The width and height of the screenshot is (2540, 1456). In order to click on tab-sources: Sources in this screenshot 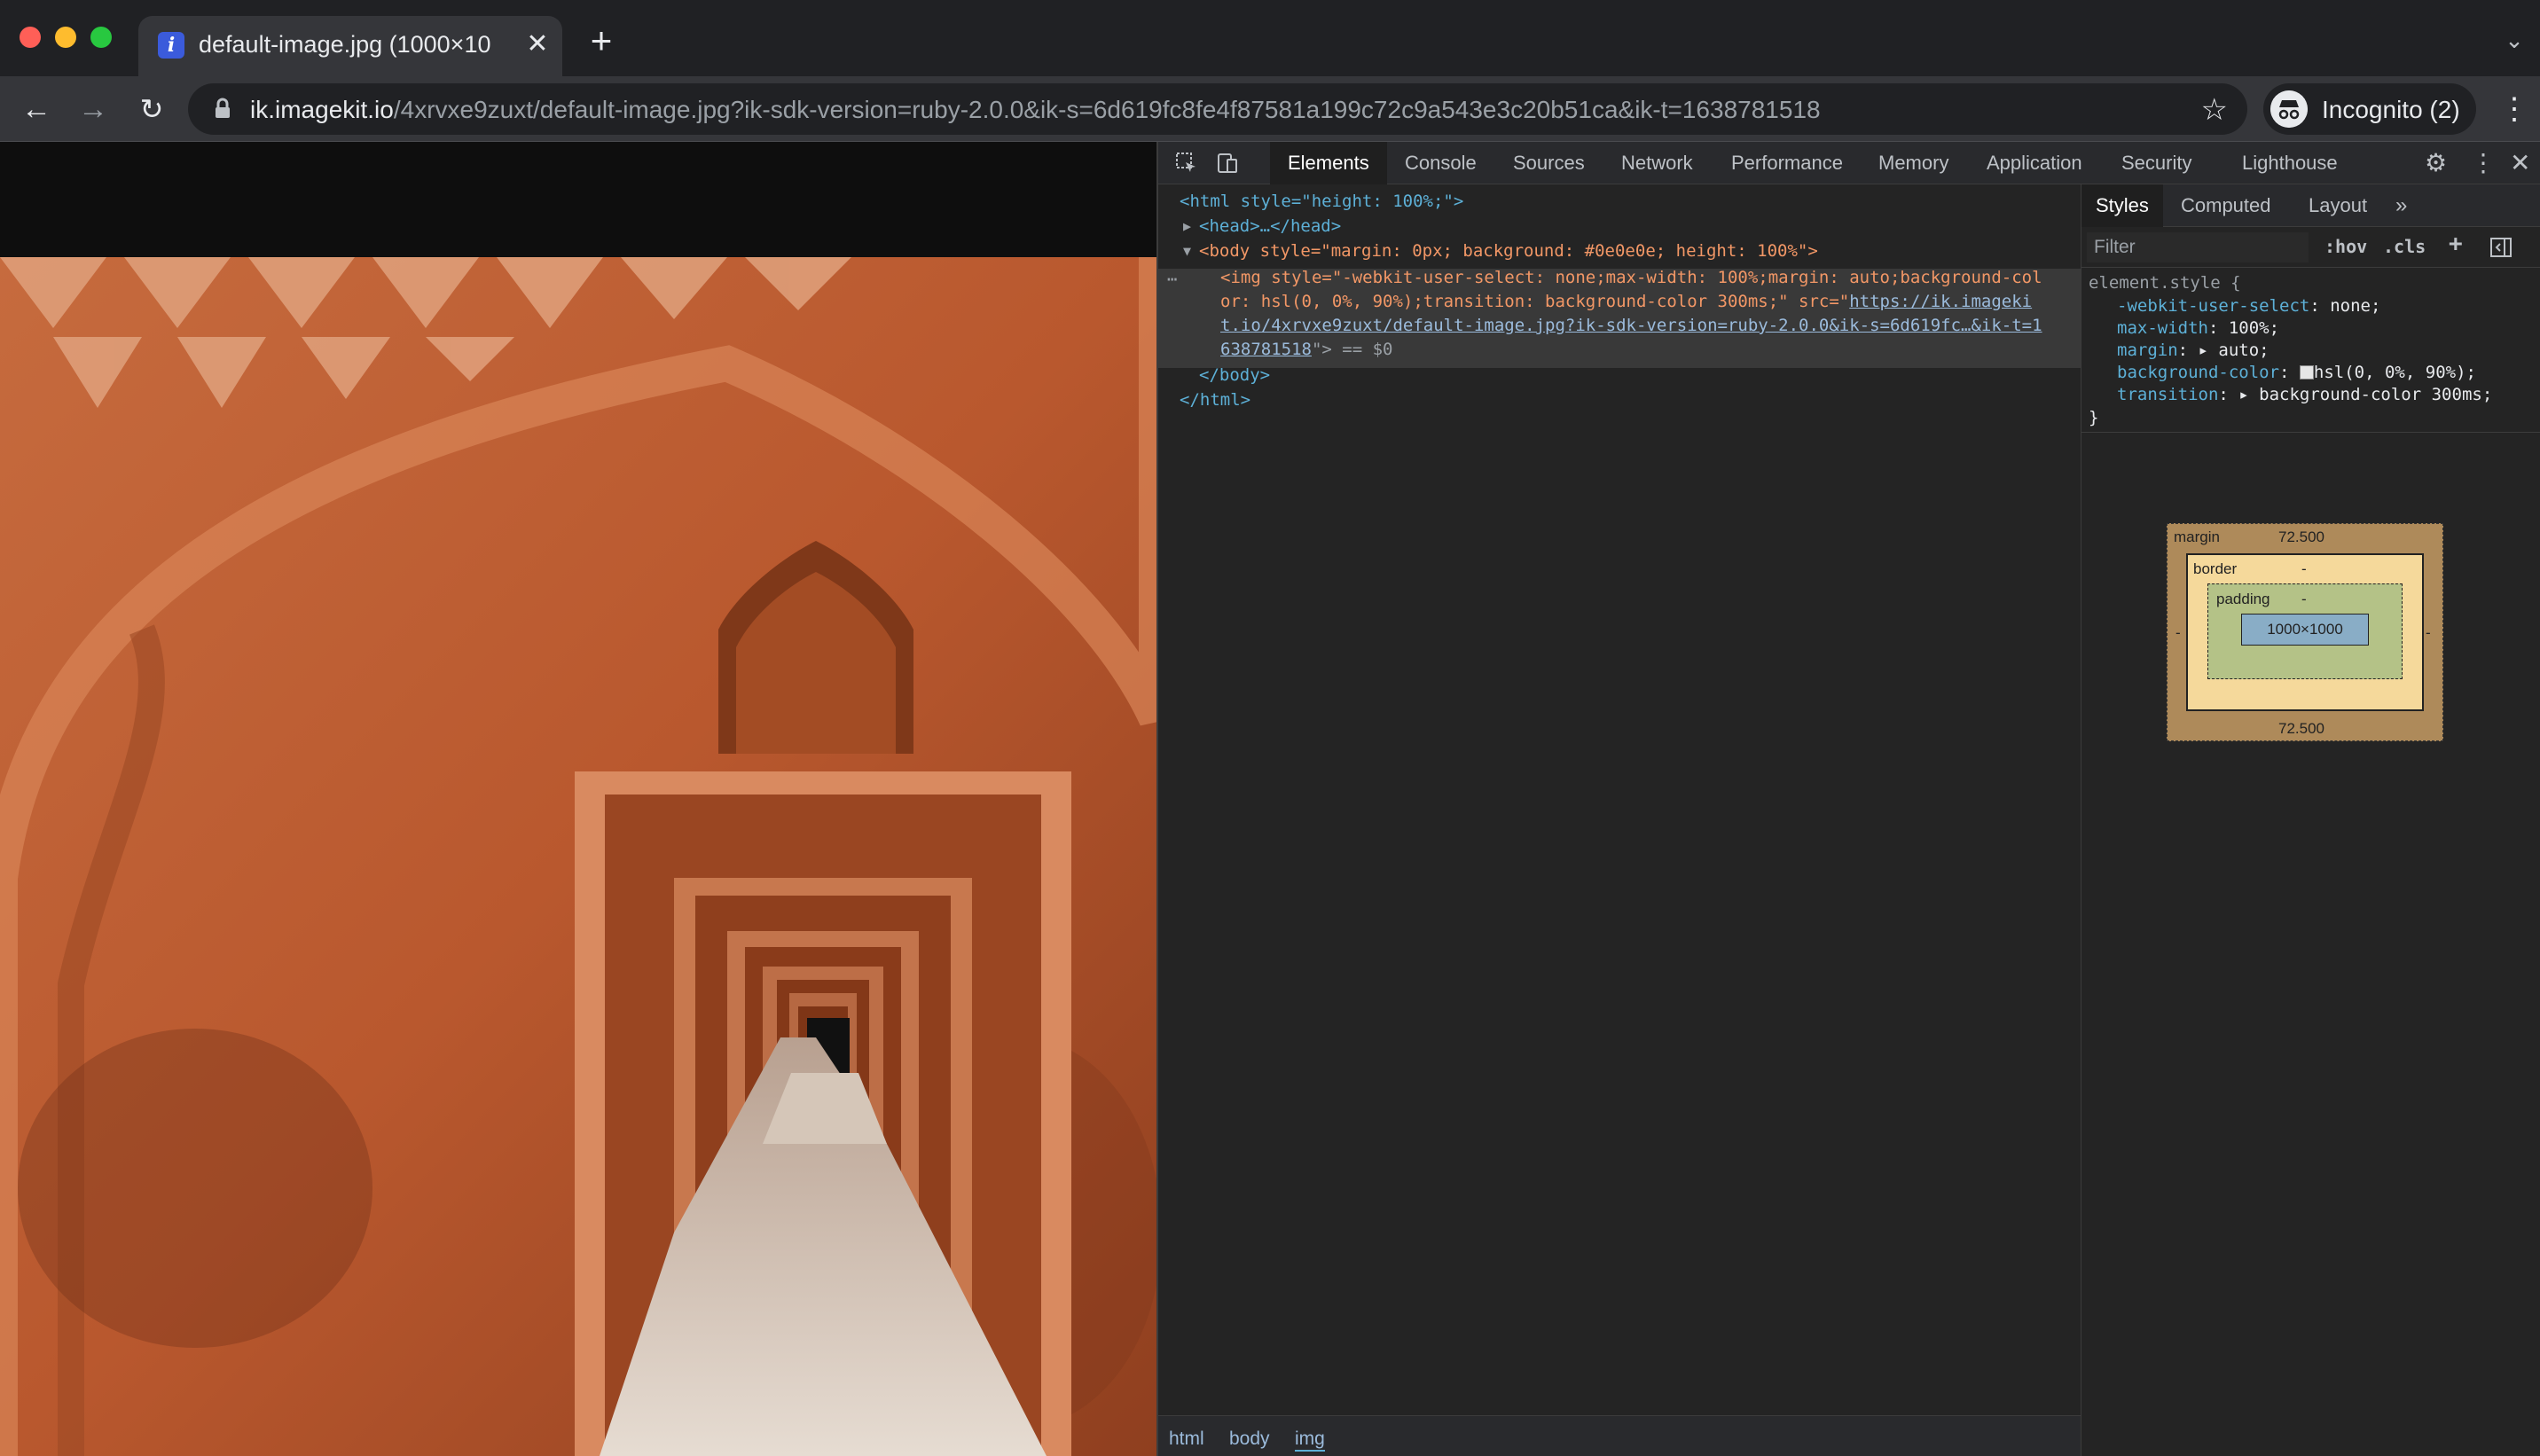, I will do `click(1549, 163)`.